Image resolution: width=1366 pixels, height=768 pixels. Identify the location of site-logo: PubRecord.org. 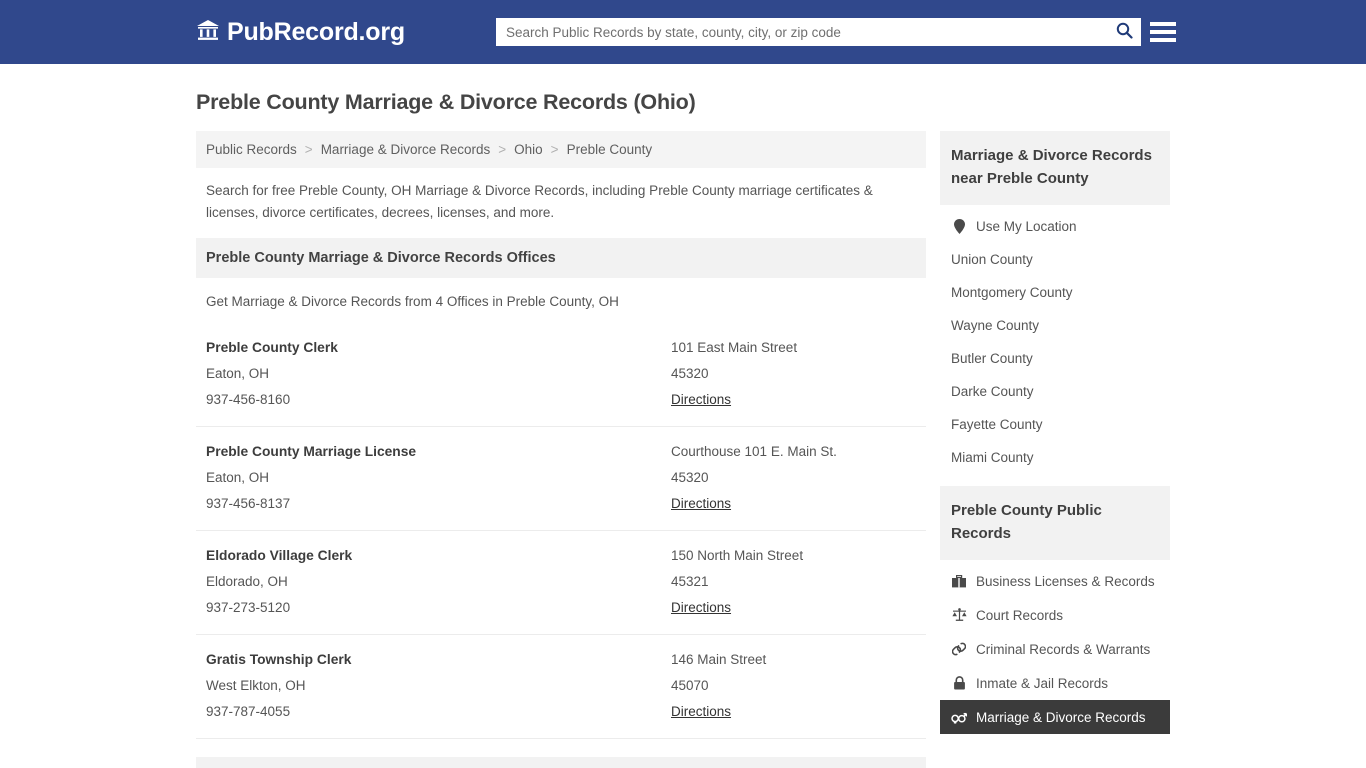
(300, 32).